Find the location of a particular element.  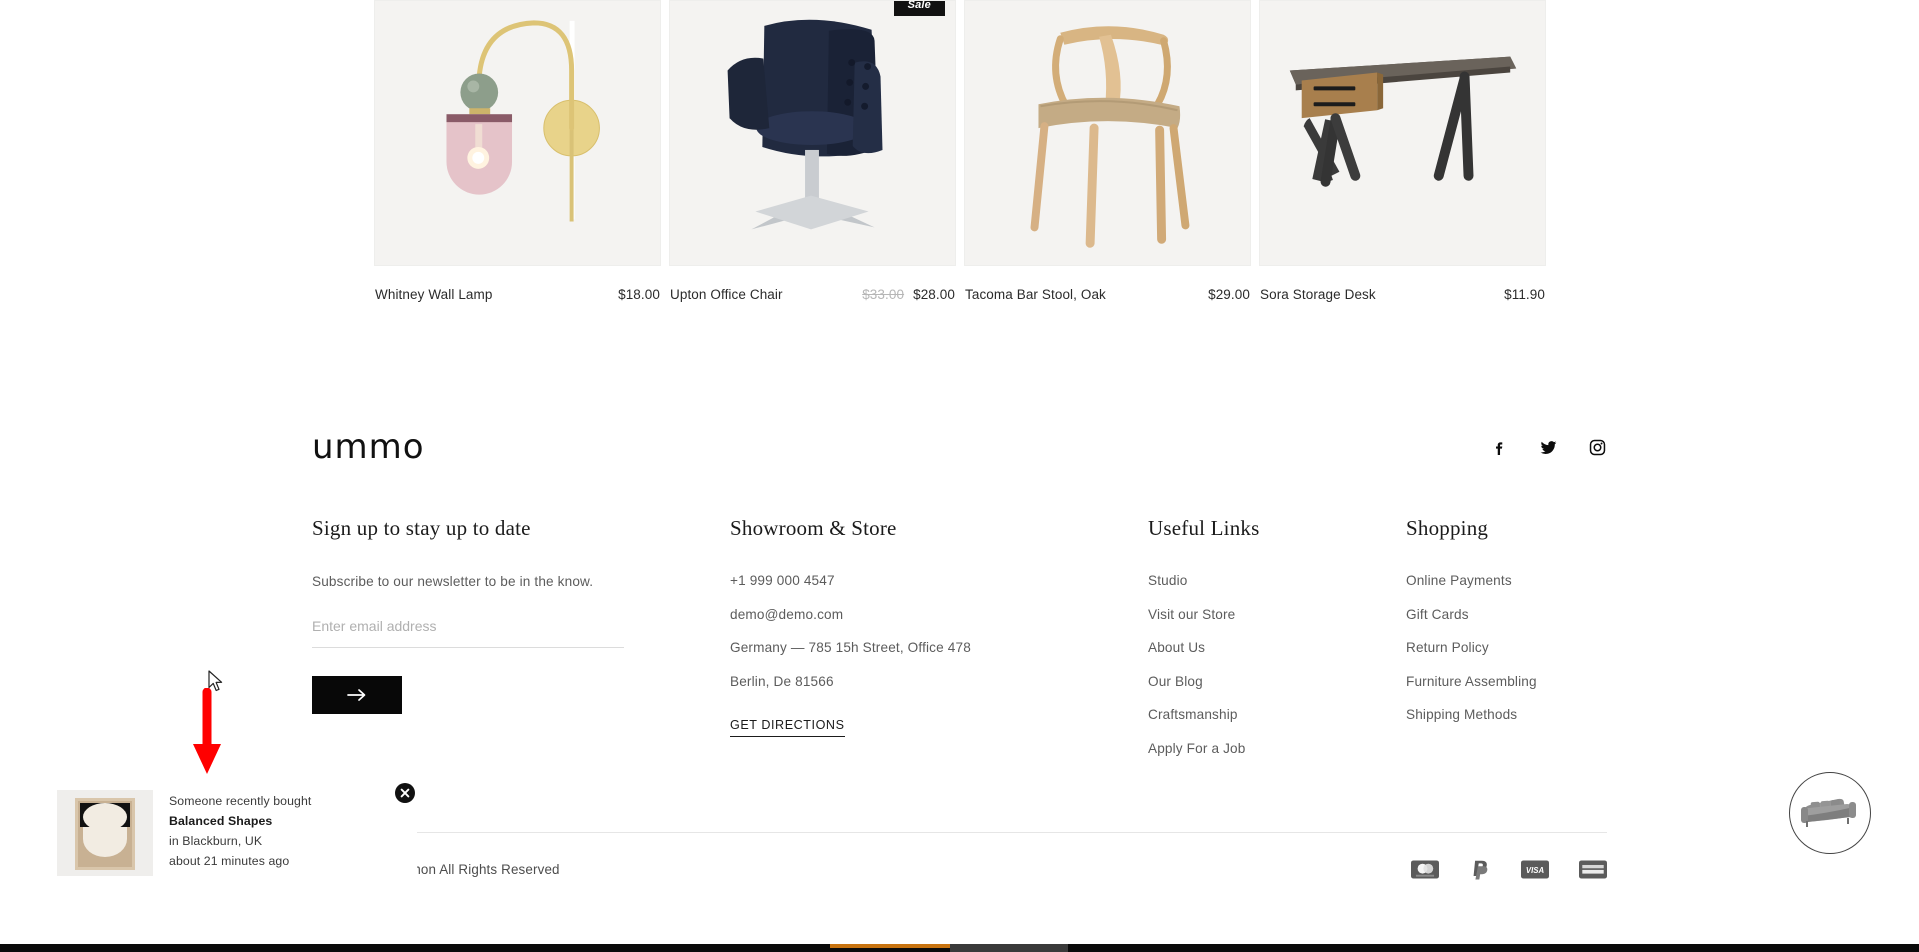

product-price: $28.00 is located at coordinates (934, 294).